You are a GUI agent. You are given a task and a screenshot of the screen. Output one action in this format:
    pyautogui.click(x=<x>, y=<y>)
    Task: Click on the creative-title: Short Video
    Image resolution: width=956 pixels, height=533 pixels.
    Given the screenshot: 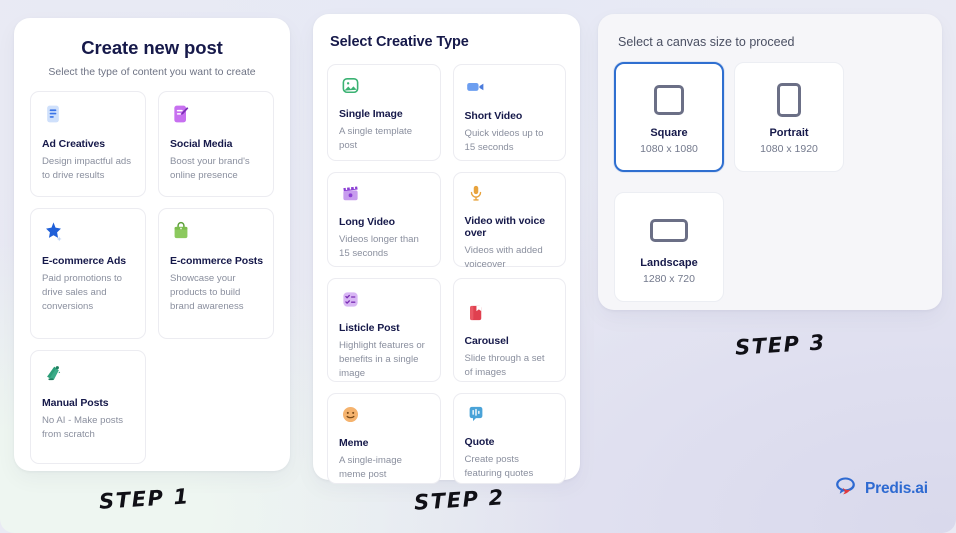 What is the action you would take?
    pyautogui.click(x=493, y=116)
    